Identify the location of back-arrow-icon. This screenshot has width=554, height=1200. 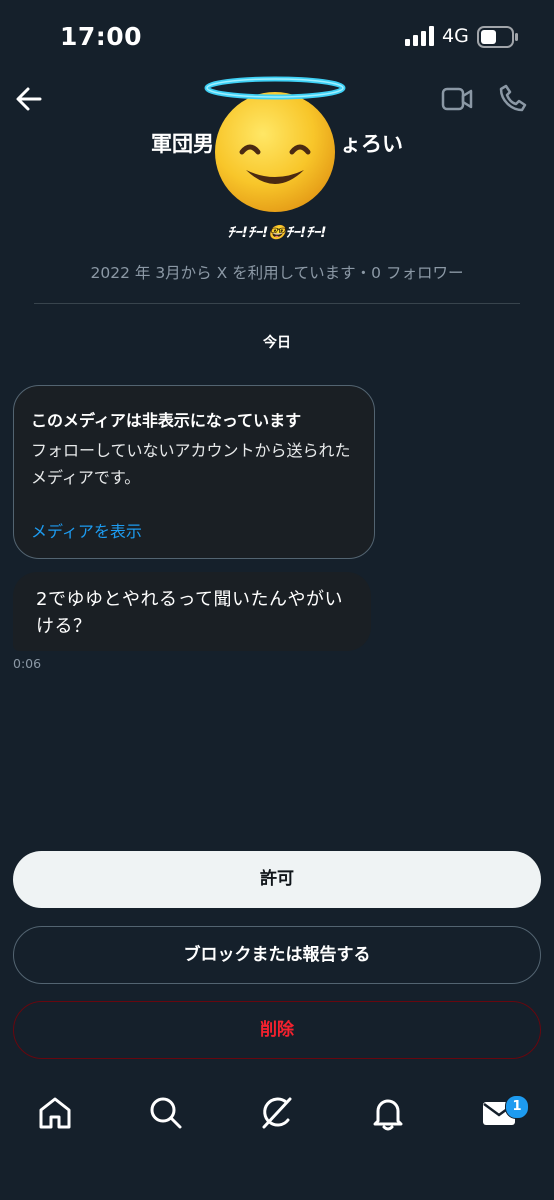
(29, 99).